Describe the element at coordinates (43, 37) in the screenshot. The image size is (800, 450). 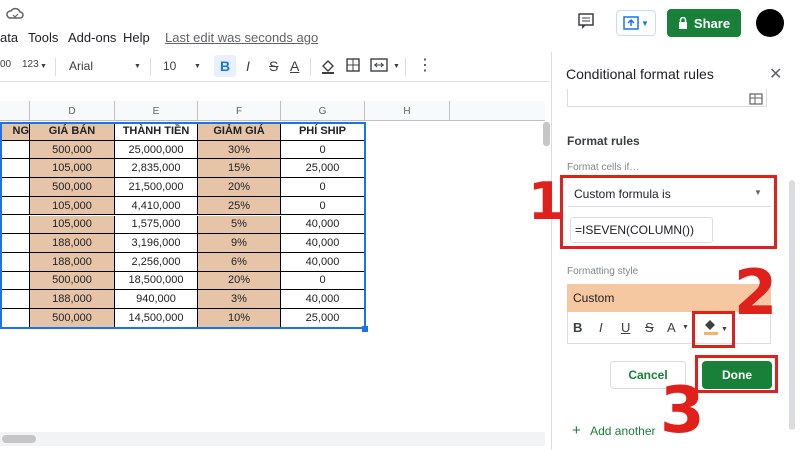
I see `menu-tools: Tools` at that location.